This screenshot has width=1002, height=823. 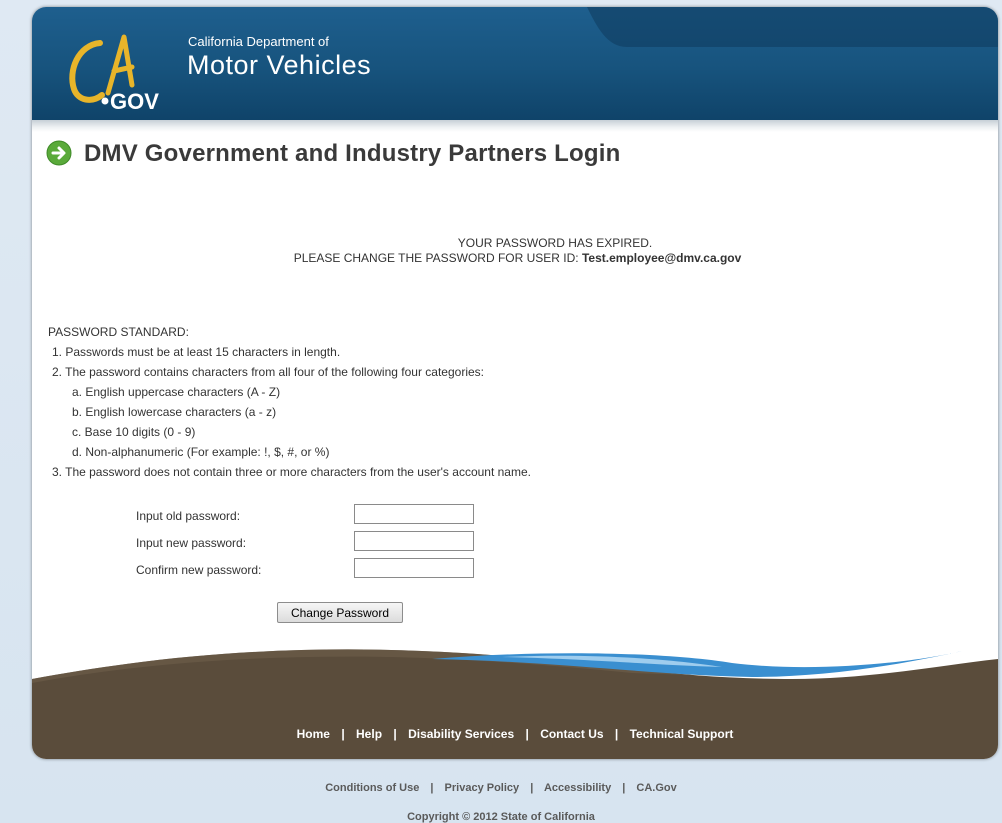 I want to click on expired-line: YOUR PASSWORD HAS EXPIRED., so click(x=555, y=243).